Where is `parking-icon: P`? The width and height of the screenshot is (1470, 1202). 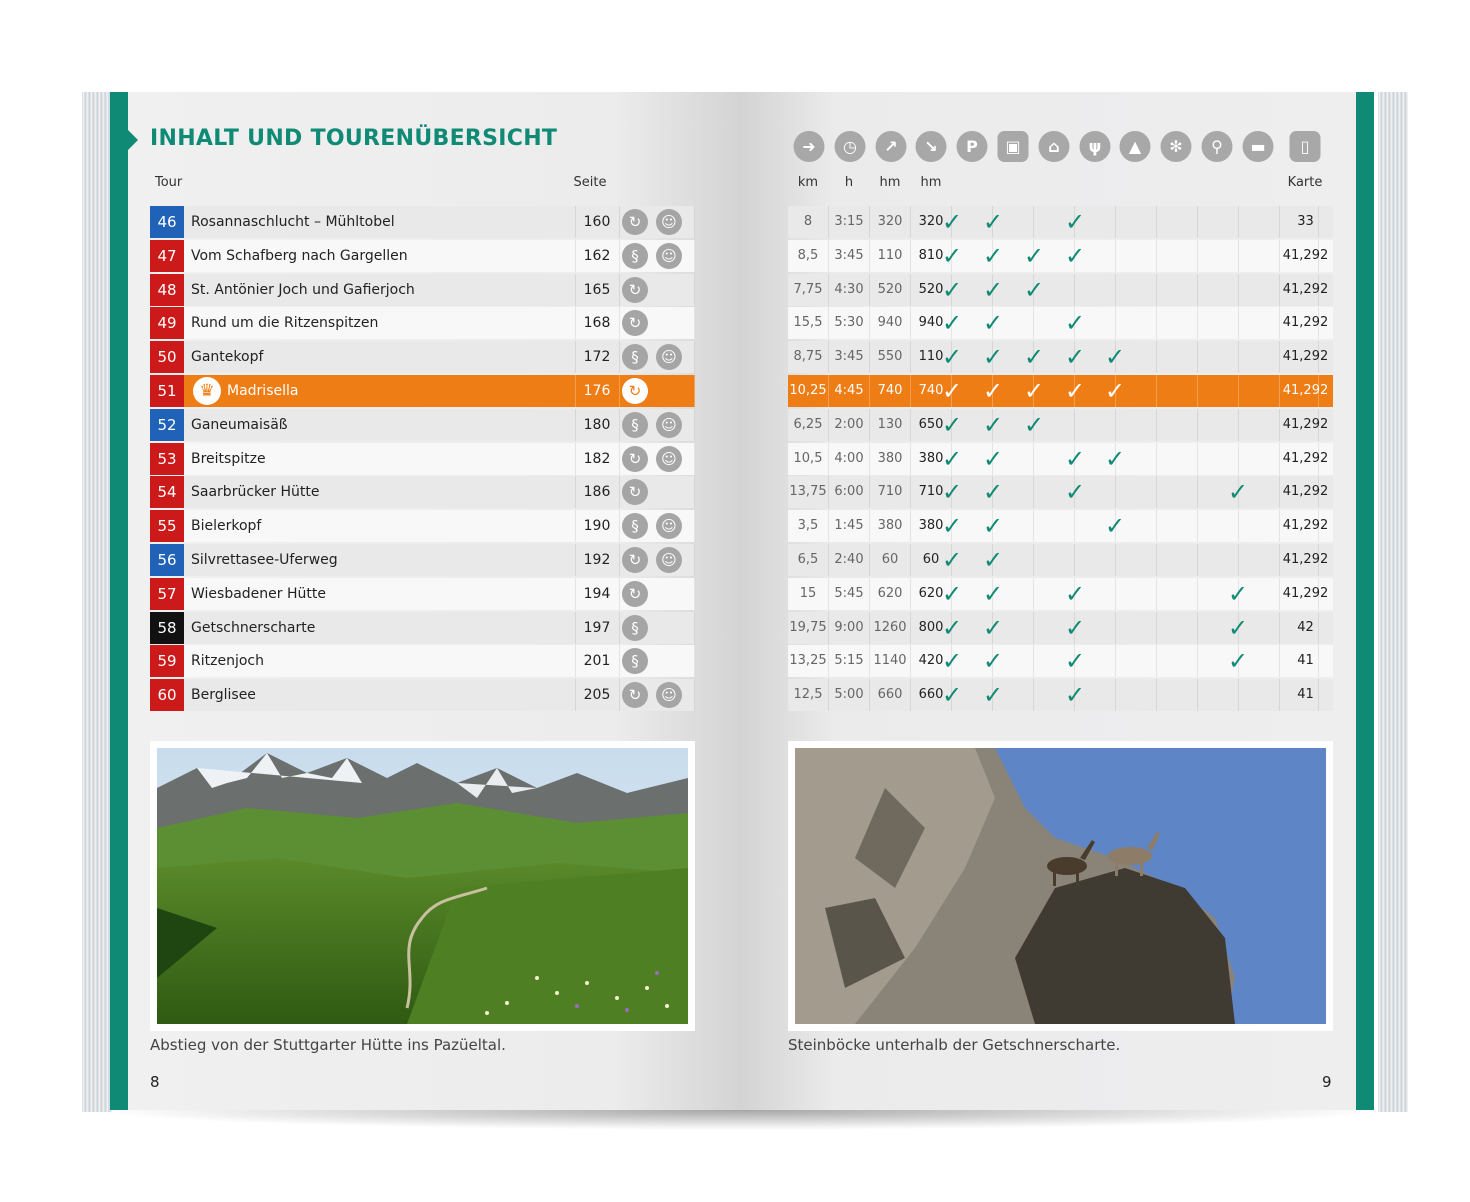 parking-icon: P is located at coordinates (972, 146).